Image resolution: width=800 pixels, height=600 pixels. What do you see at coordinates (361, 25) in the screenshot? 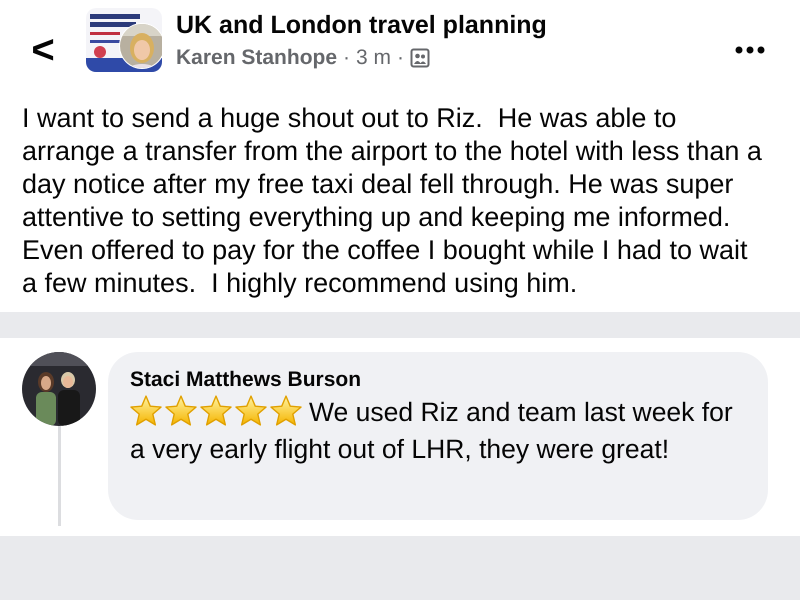
I see `group-name: UK and London travel planning` at bounding box center [361, 25].